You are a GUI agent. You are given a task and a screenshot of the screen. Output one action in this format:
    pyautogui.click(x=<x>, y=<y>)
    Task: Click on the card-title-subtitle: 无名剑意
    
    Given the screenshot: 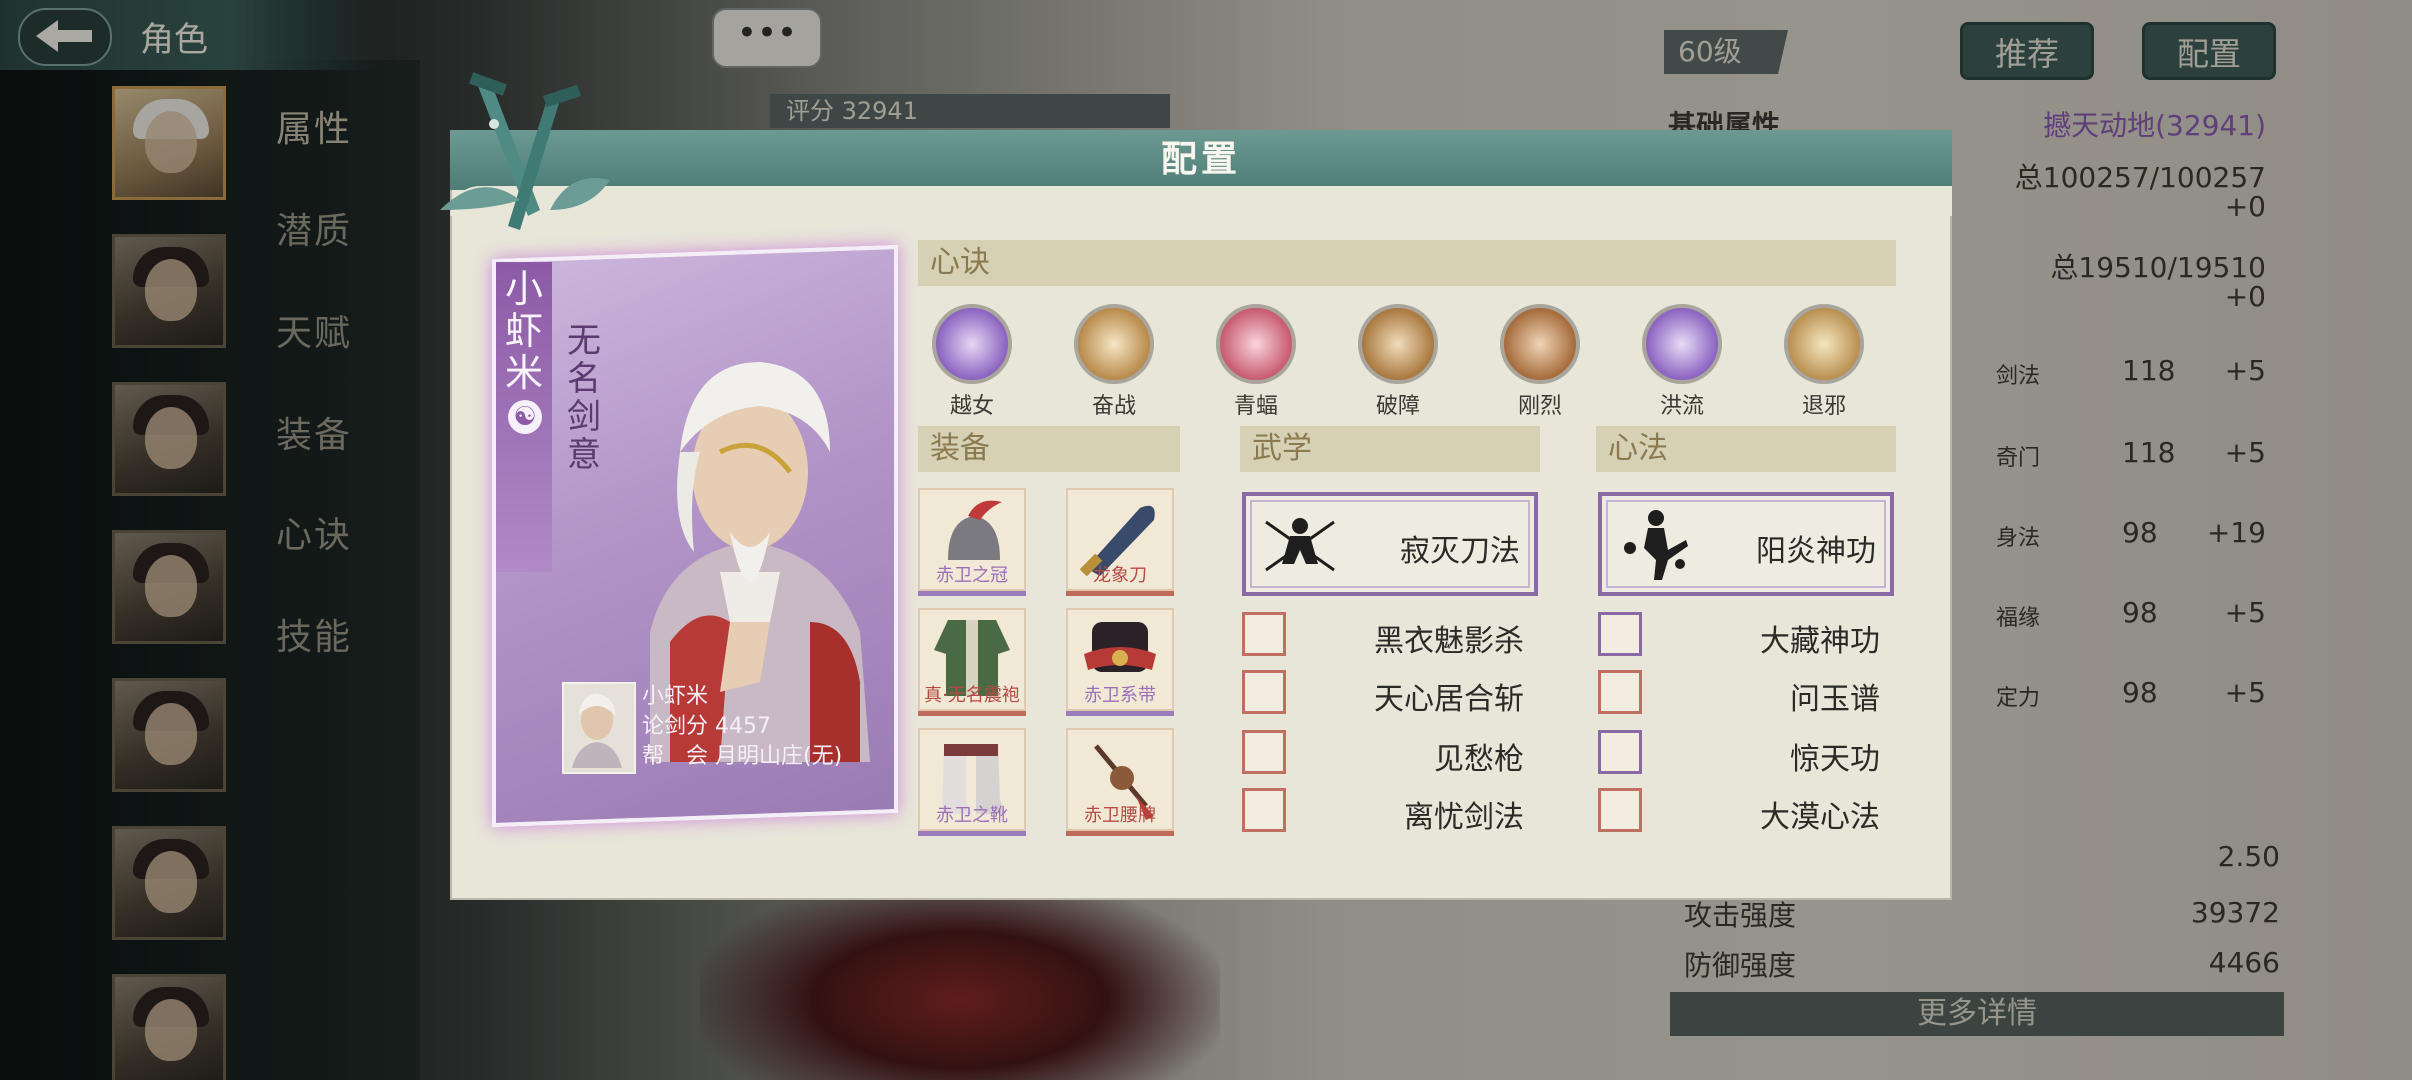 What is the action you would take?
    pyautogui.click(x=584, y=398)
    